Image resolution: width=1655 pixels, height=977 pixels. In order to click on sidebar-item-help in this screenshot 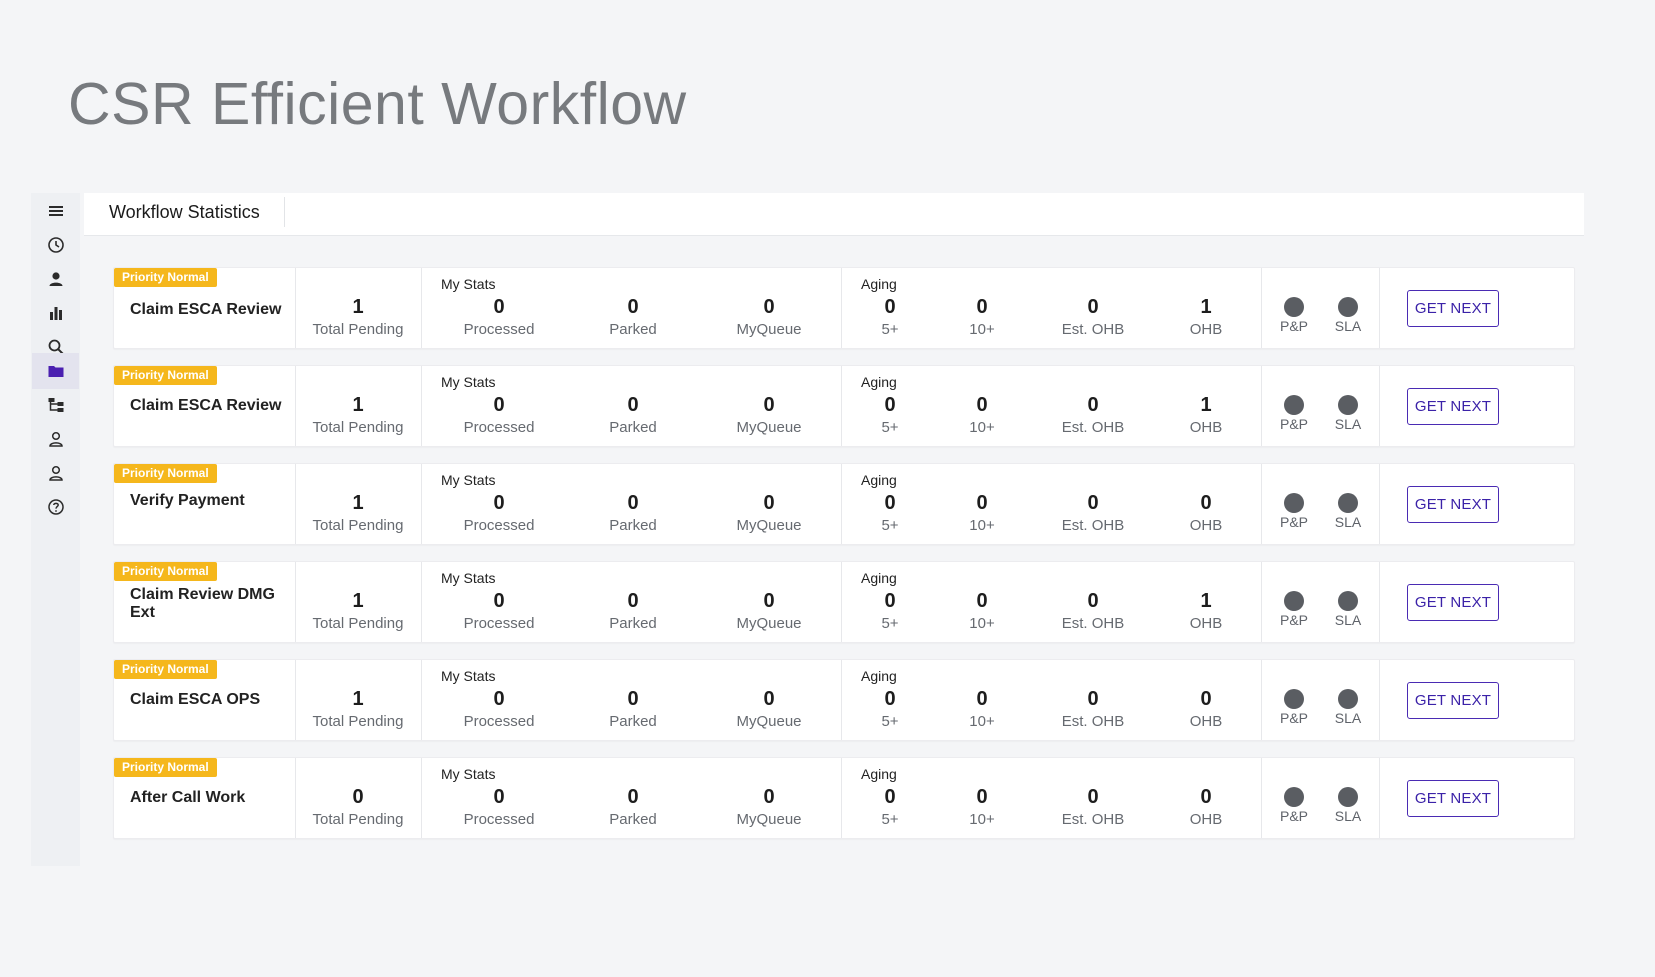, I will do `click(55, 507)`.